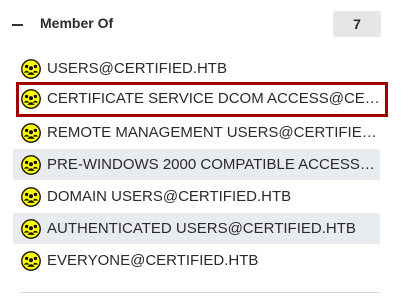  What do you see at coordinates (17, 25) in the screenshot?
I see `minus-icon` at bounding box center [17, 25].